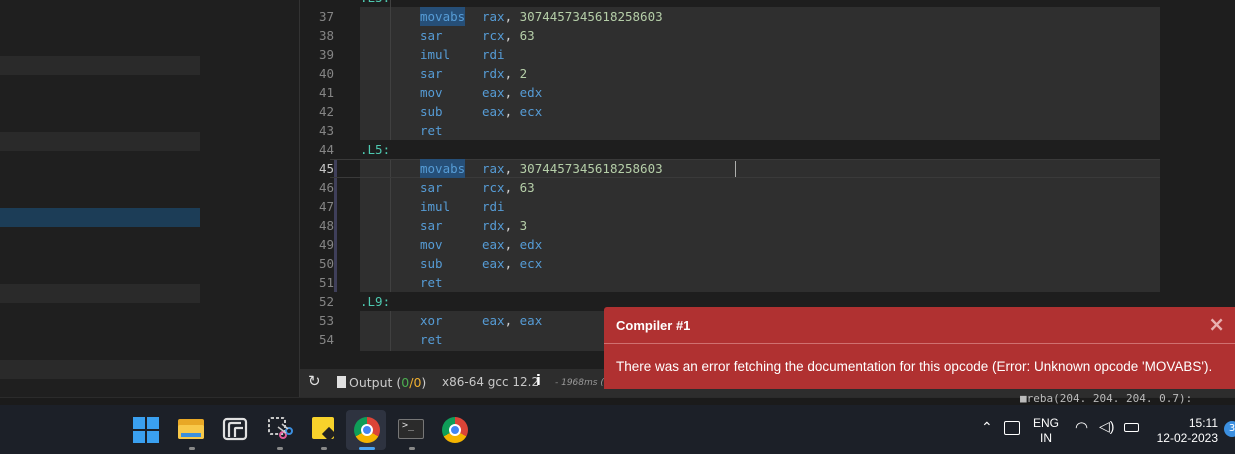  I want to click on remote-desktop-icon, so click(235, 429).